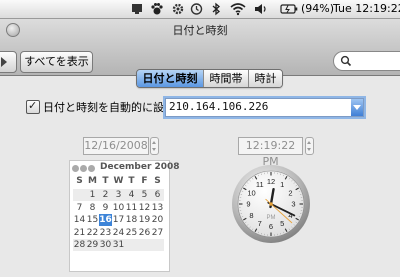 The image size is (400, 277). Describe the element at coordinates (196, 9) in the screenshot. I see `time-machine-icon` at that location.